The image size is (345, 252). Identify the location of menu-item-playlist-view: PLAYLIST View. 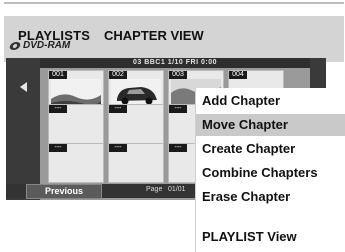
(270, 237).